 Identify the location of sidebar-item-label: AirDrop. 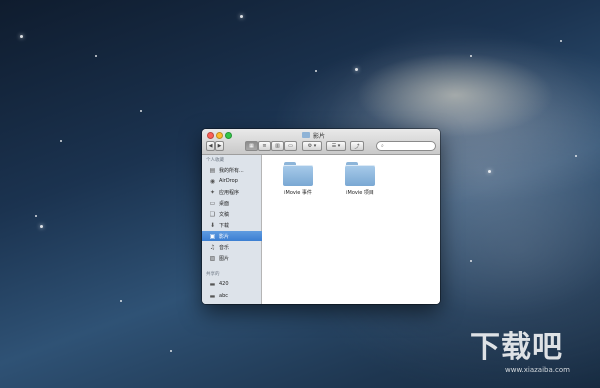
(228, 181).